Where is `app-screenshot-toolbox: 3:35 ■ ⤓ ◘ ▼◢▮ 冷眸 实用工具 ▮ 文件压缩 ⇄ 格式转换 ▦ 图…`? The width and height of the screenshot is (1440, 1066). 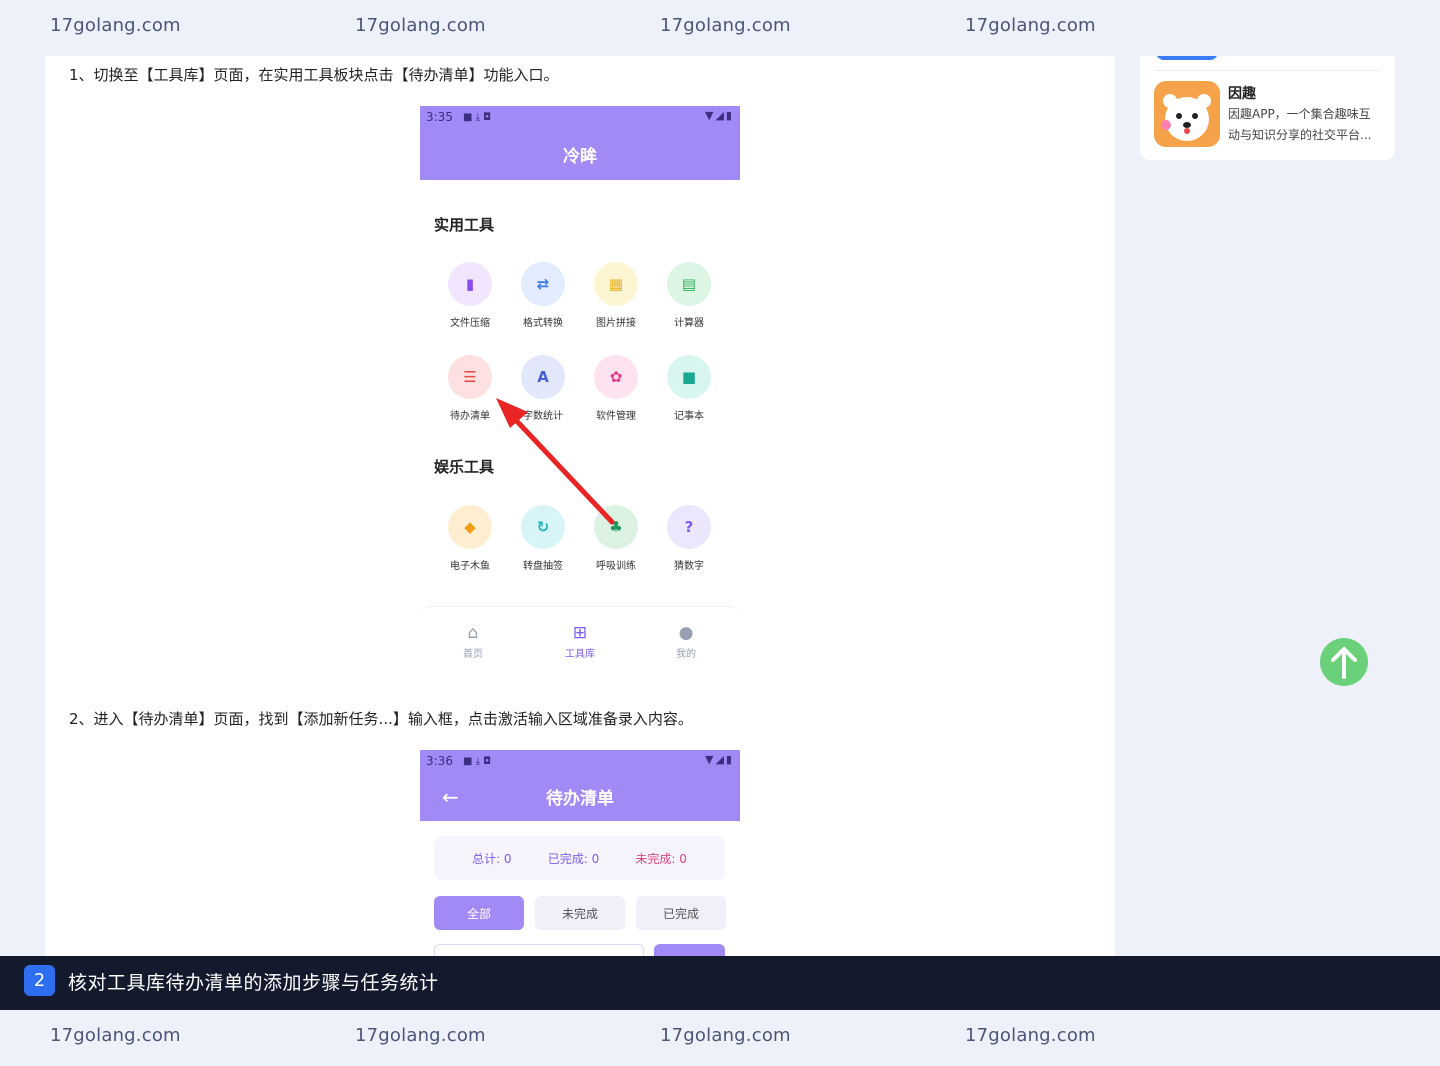 app-screenshot-toolbox: 3:35 ■ ⤓ ◘ ▼◢▮ 冷眸 实用工具 ▮ 文件压缩 ⇄ 格式转换 ▦ 图… is located at coordinates (580, 391).